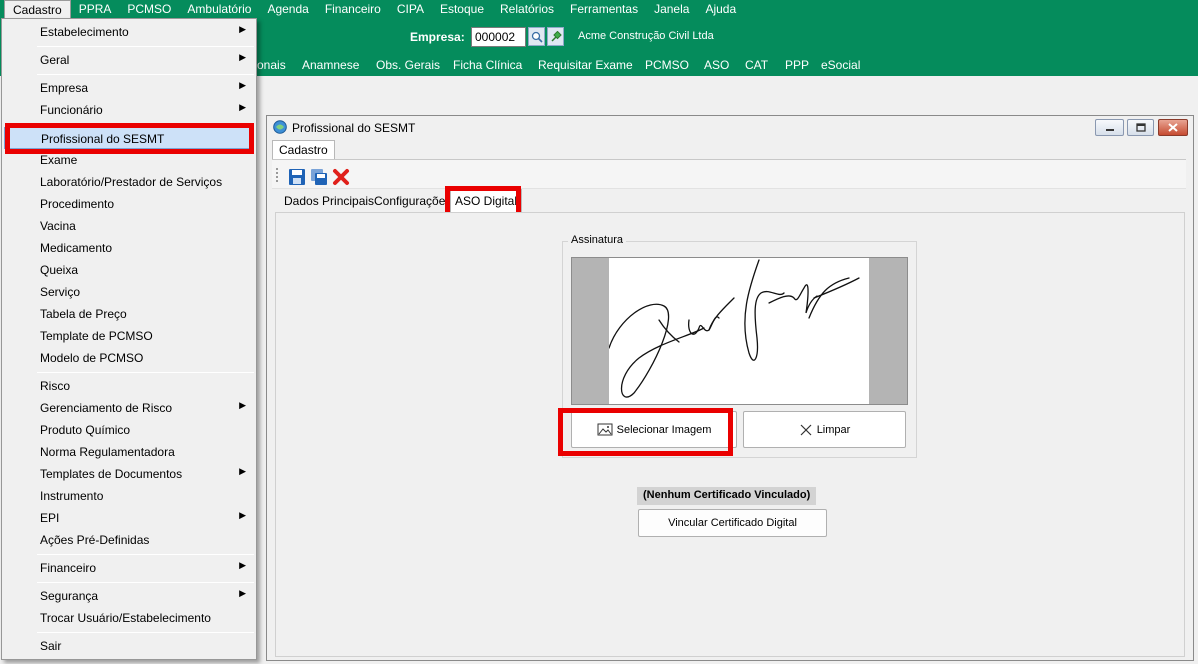 The image size is (1198, 664). I want to click on menu-item-sair: Sair, so click(129, 646).